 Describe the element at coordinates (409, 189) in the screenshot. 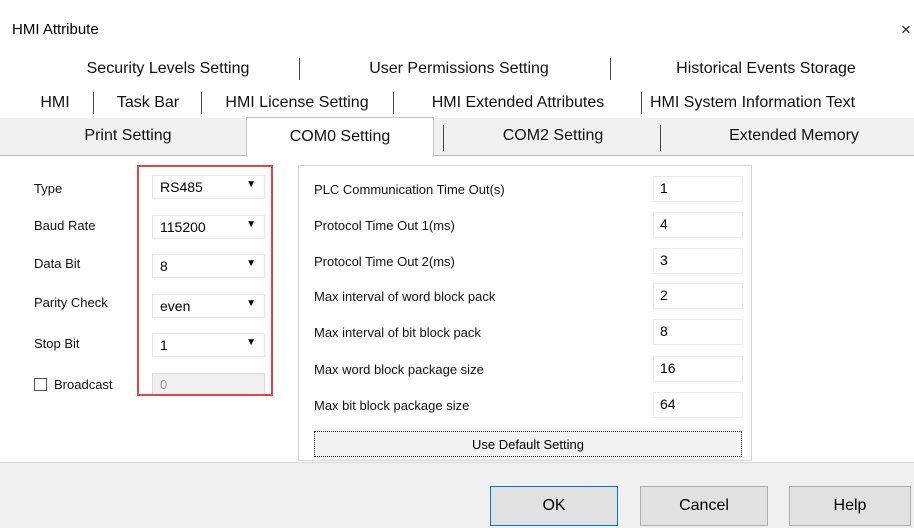

I see `param-label: PLC Communication Time Out(s)` at that location.